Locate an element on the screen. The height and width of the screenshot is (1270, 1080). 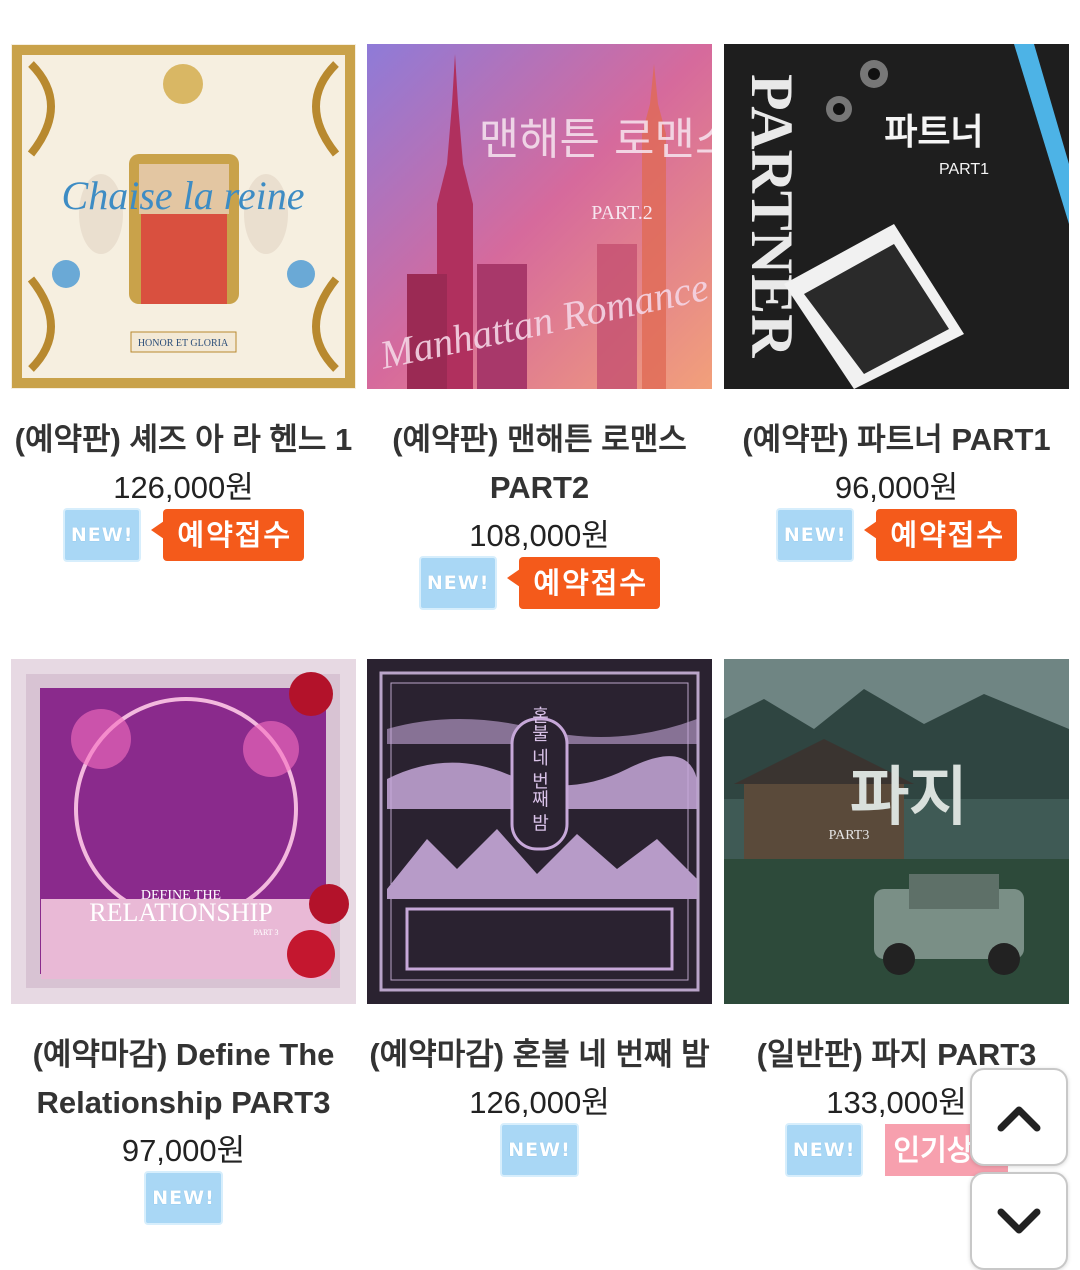
svg-text: PART.2 is located at coordinates (622, 213).